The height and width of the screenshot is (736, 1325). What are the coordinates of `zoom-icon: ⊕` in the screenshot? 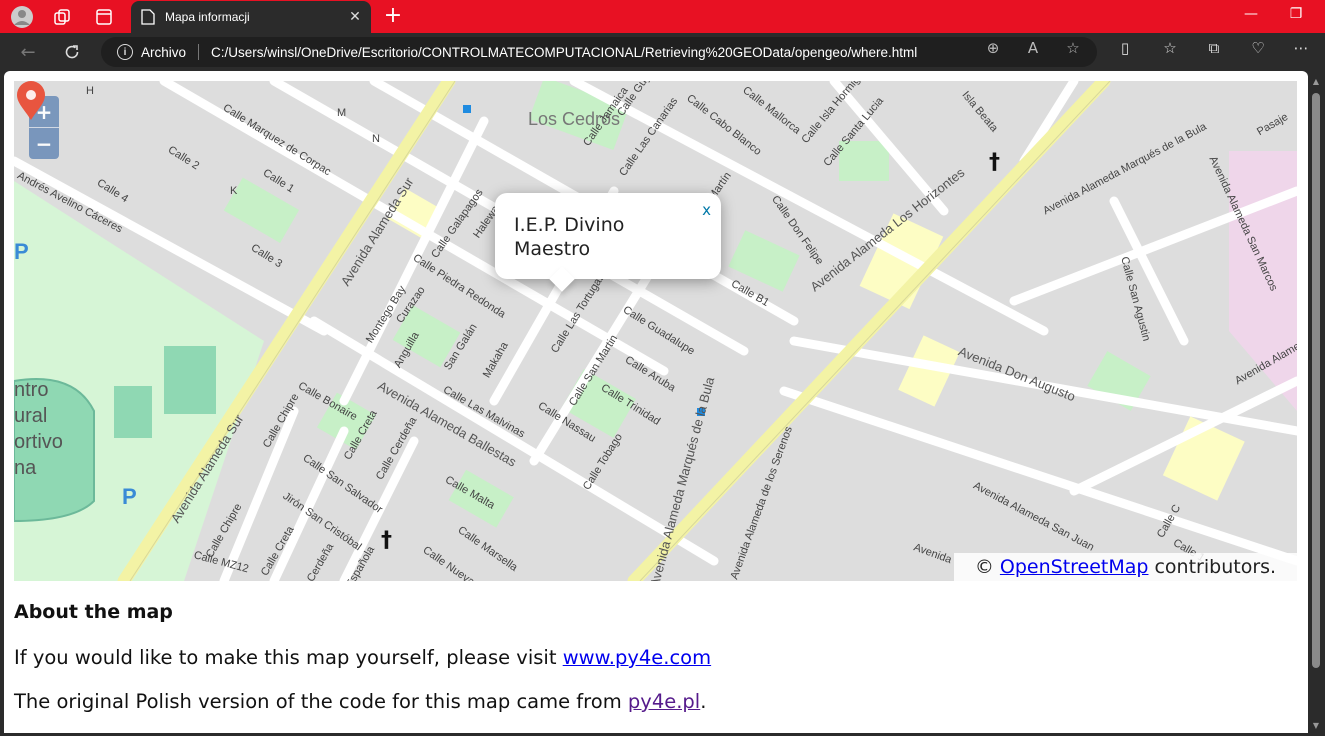 It's located at (993, 48).